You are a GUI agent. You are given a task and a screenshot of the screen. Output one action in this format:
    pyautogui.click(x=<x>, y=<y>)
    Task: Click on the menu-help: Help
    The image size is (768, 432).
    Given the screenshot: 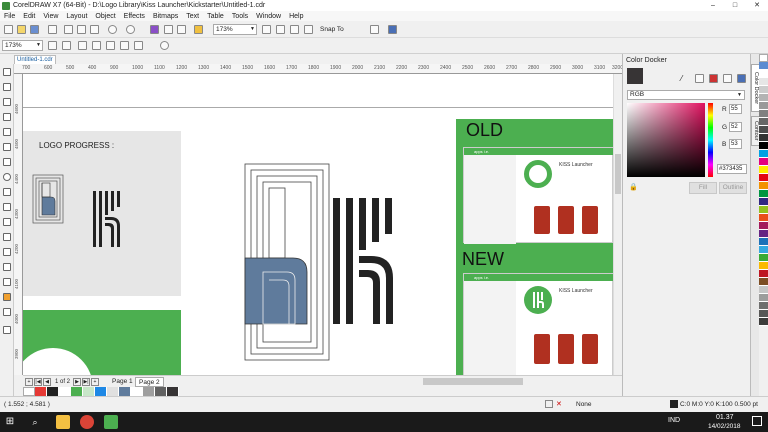 What is the action you would take?
    pyautogui.click(x=296, y=16)
    